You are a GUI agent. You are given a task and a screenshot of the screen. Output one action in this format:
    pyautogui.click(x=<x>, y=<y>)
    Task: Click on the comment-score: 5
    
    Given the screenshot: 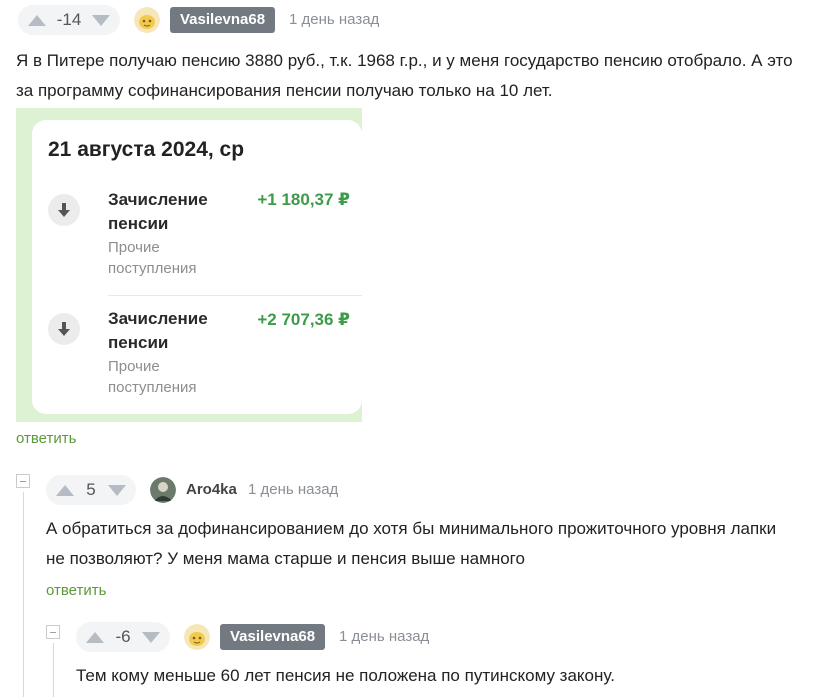 What is the action you would take?
    pyautogui.click(x=91, y=489)
    